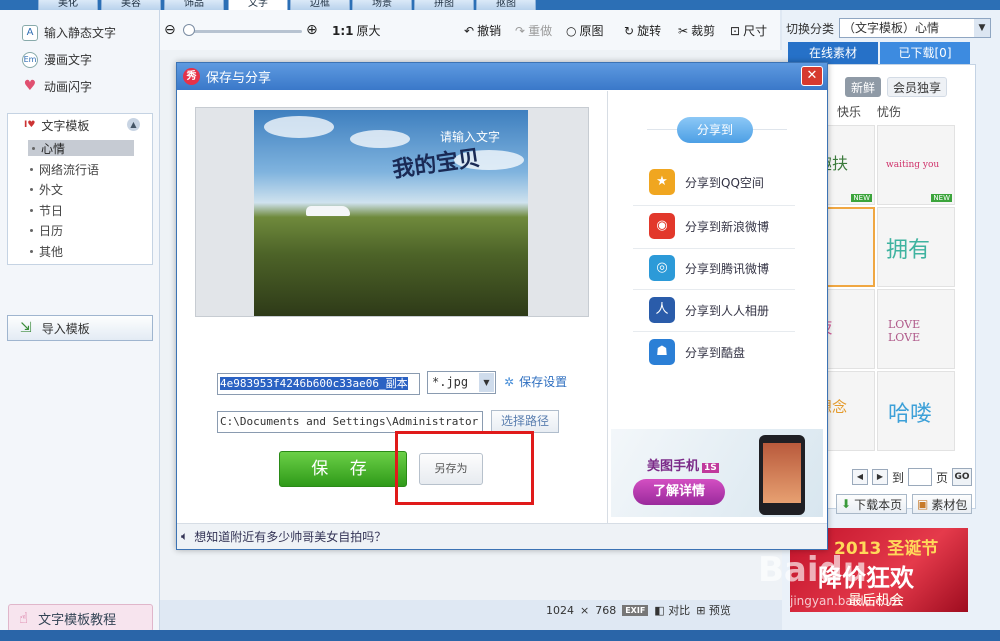  Describe the element at coordinates (642, 30) in the screenshot. I see `rotate-button: ↻ 旋转` at that location.